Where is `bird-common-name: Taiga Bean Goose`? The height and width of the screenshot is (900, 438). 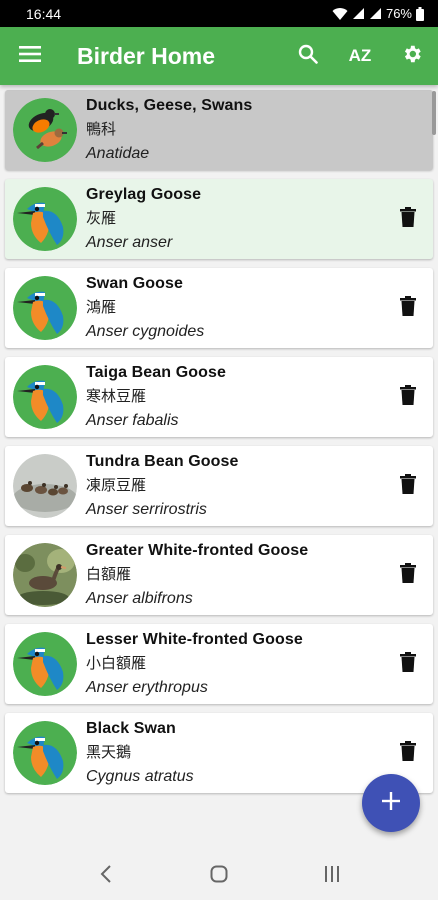 bird-common-name: Taiga Bean Goose is located at coordinates (156, 372).